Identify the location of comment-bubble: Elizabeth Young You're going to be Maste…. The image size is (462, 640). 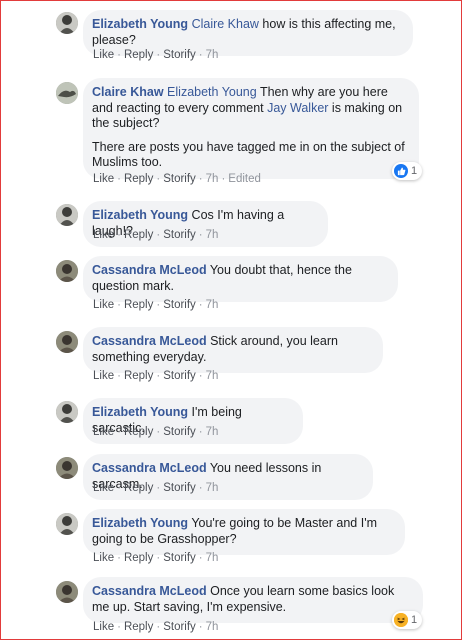
(244, 532).